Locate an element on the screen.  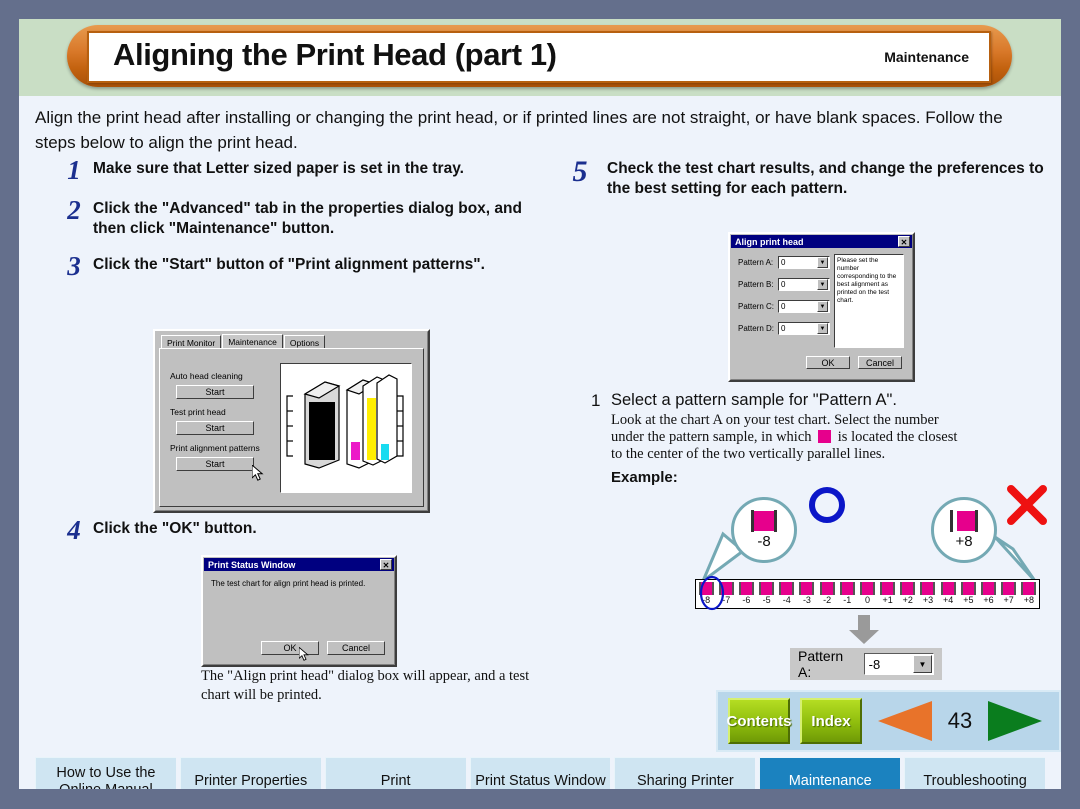
scale-sample: +3 is located at coordinates (928, 593).